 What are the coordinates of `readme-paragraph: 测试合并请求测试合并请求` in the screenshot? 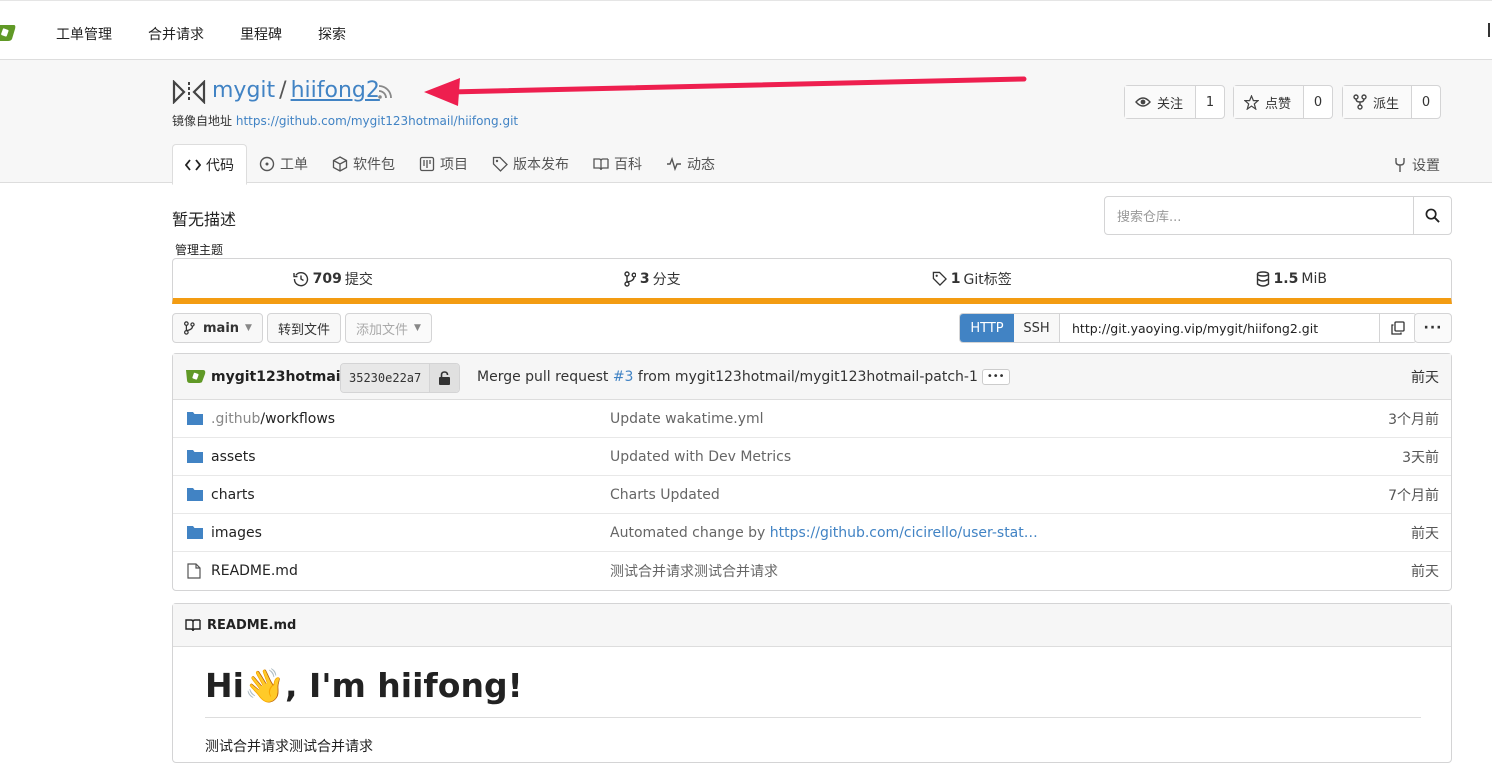 It's located at (289, 747).